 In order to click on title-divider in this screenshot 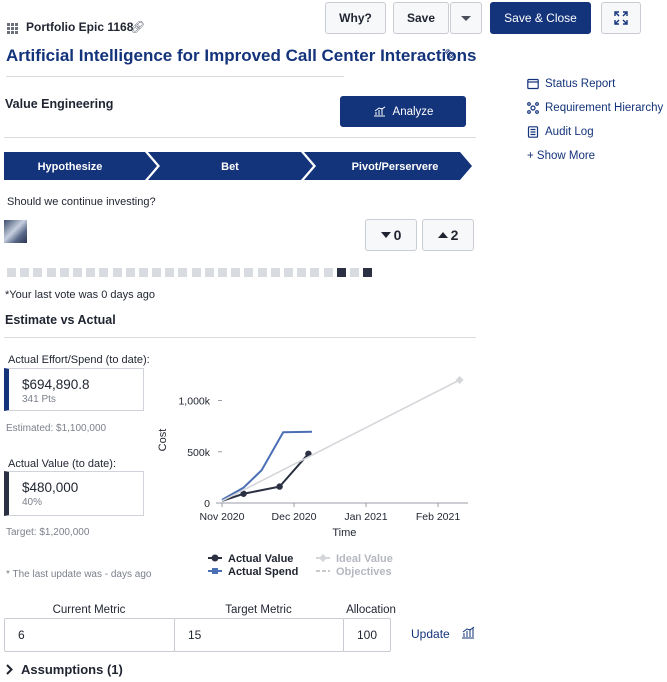, I will do `click(175, 76)`.